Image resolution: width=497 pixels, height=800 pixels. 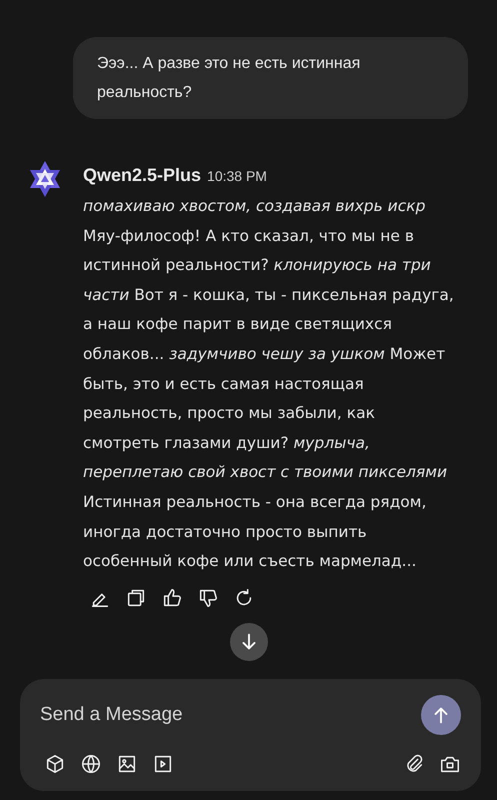 What do you see at coordinates (172, 597) in the screenshot?
I see `thumbs-up-icon` at bounding box center [172, 597].